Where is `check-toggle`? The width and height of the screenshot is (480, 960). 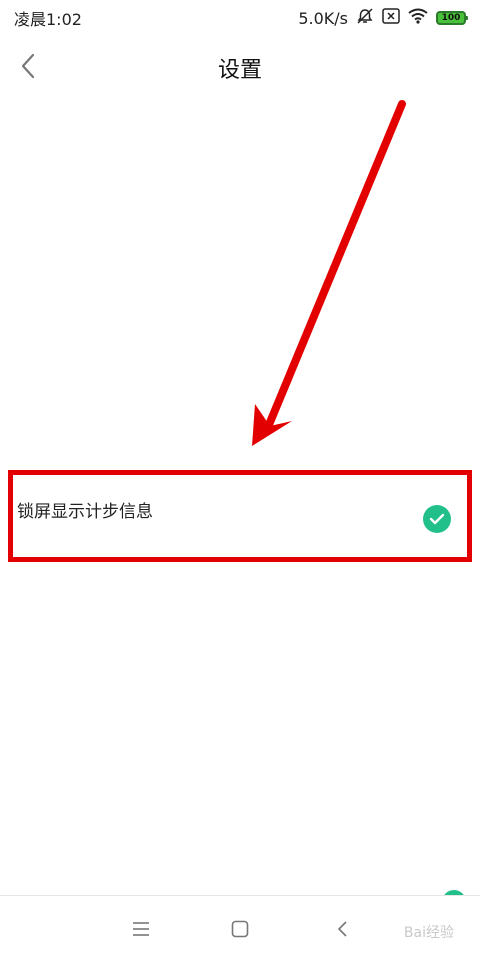
check-toggle is located at coordinates (437, 519).